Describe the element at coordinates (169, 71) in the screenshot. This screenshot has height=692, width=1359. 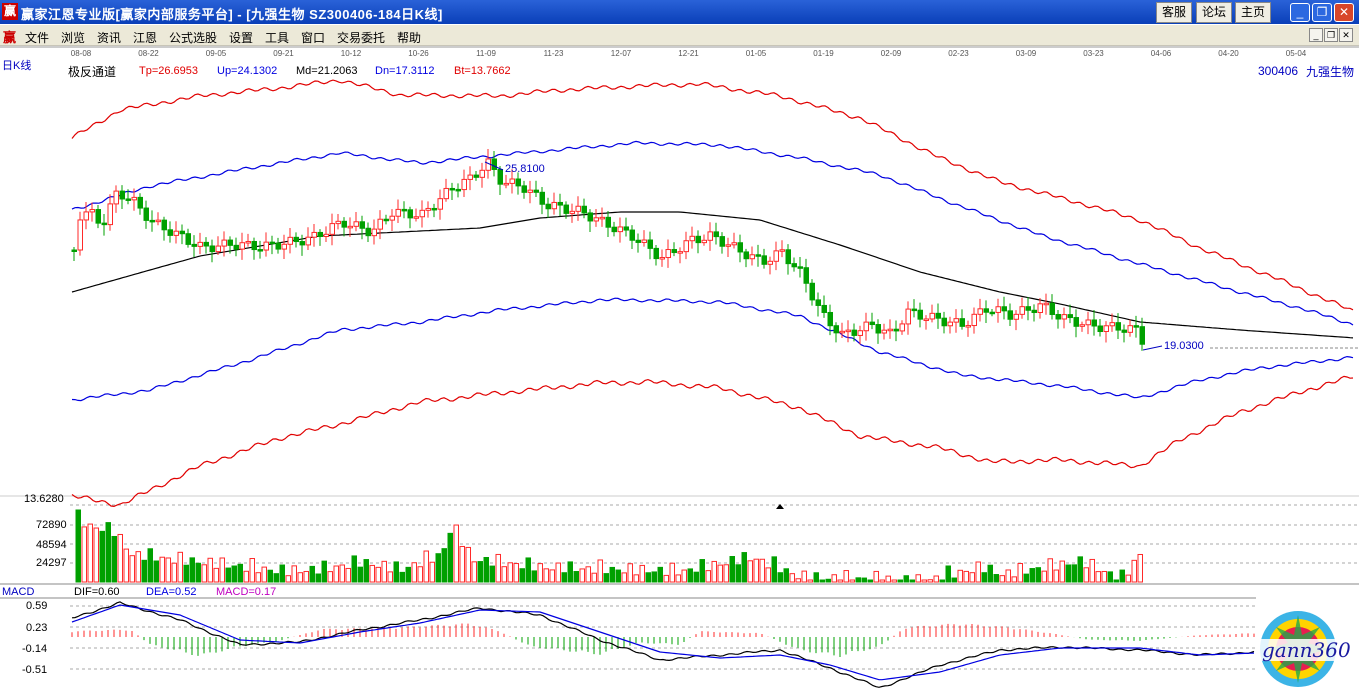
I see `tp-value: Tp=26.6953` at that location.